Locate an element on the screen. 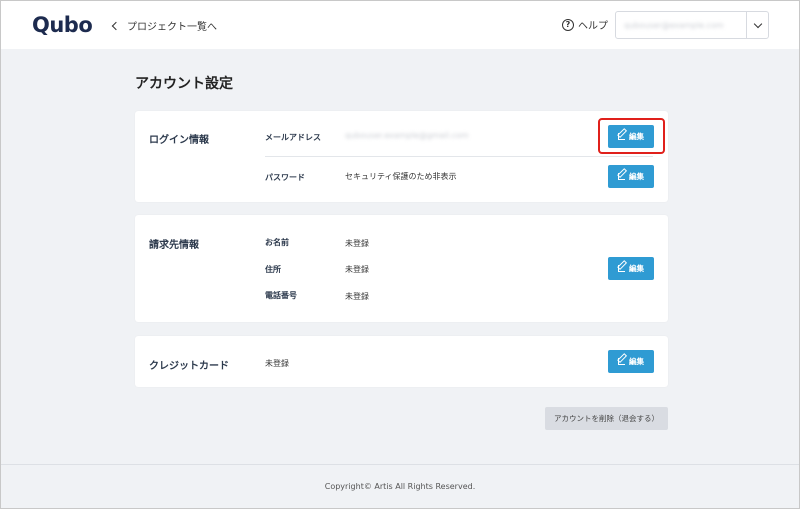  chevron-left-icon is located at coordinates (116, 25).